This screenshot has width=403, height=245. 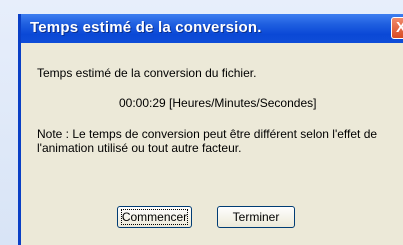 I want to click on close-icon: X, so click(x=399, y=27).